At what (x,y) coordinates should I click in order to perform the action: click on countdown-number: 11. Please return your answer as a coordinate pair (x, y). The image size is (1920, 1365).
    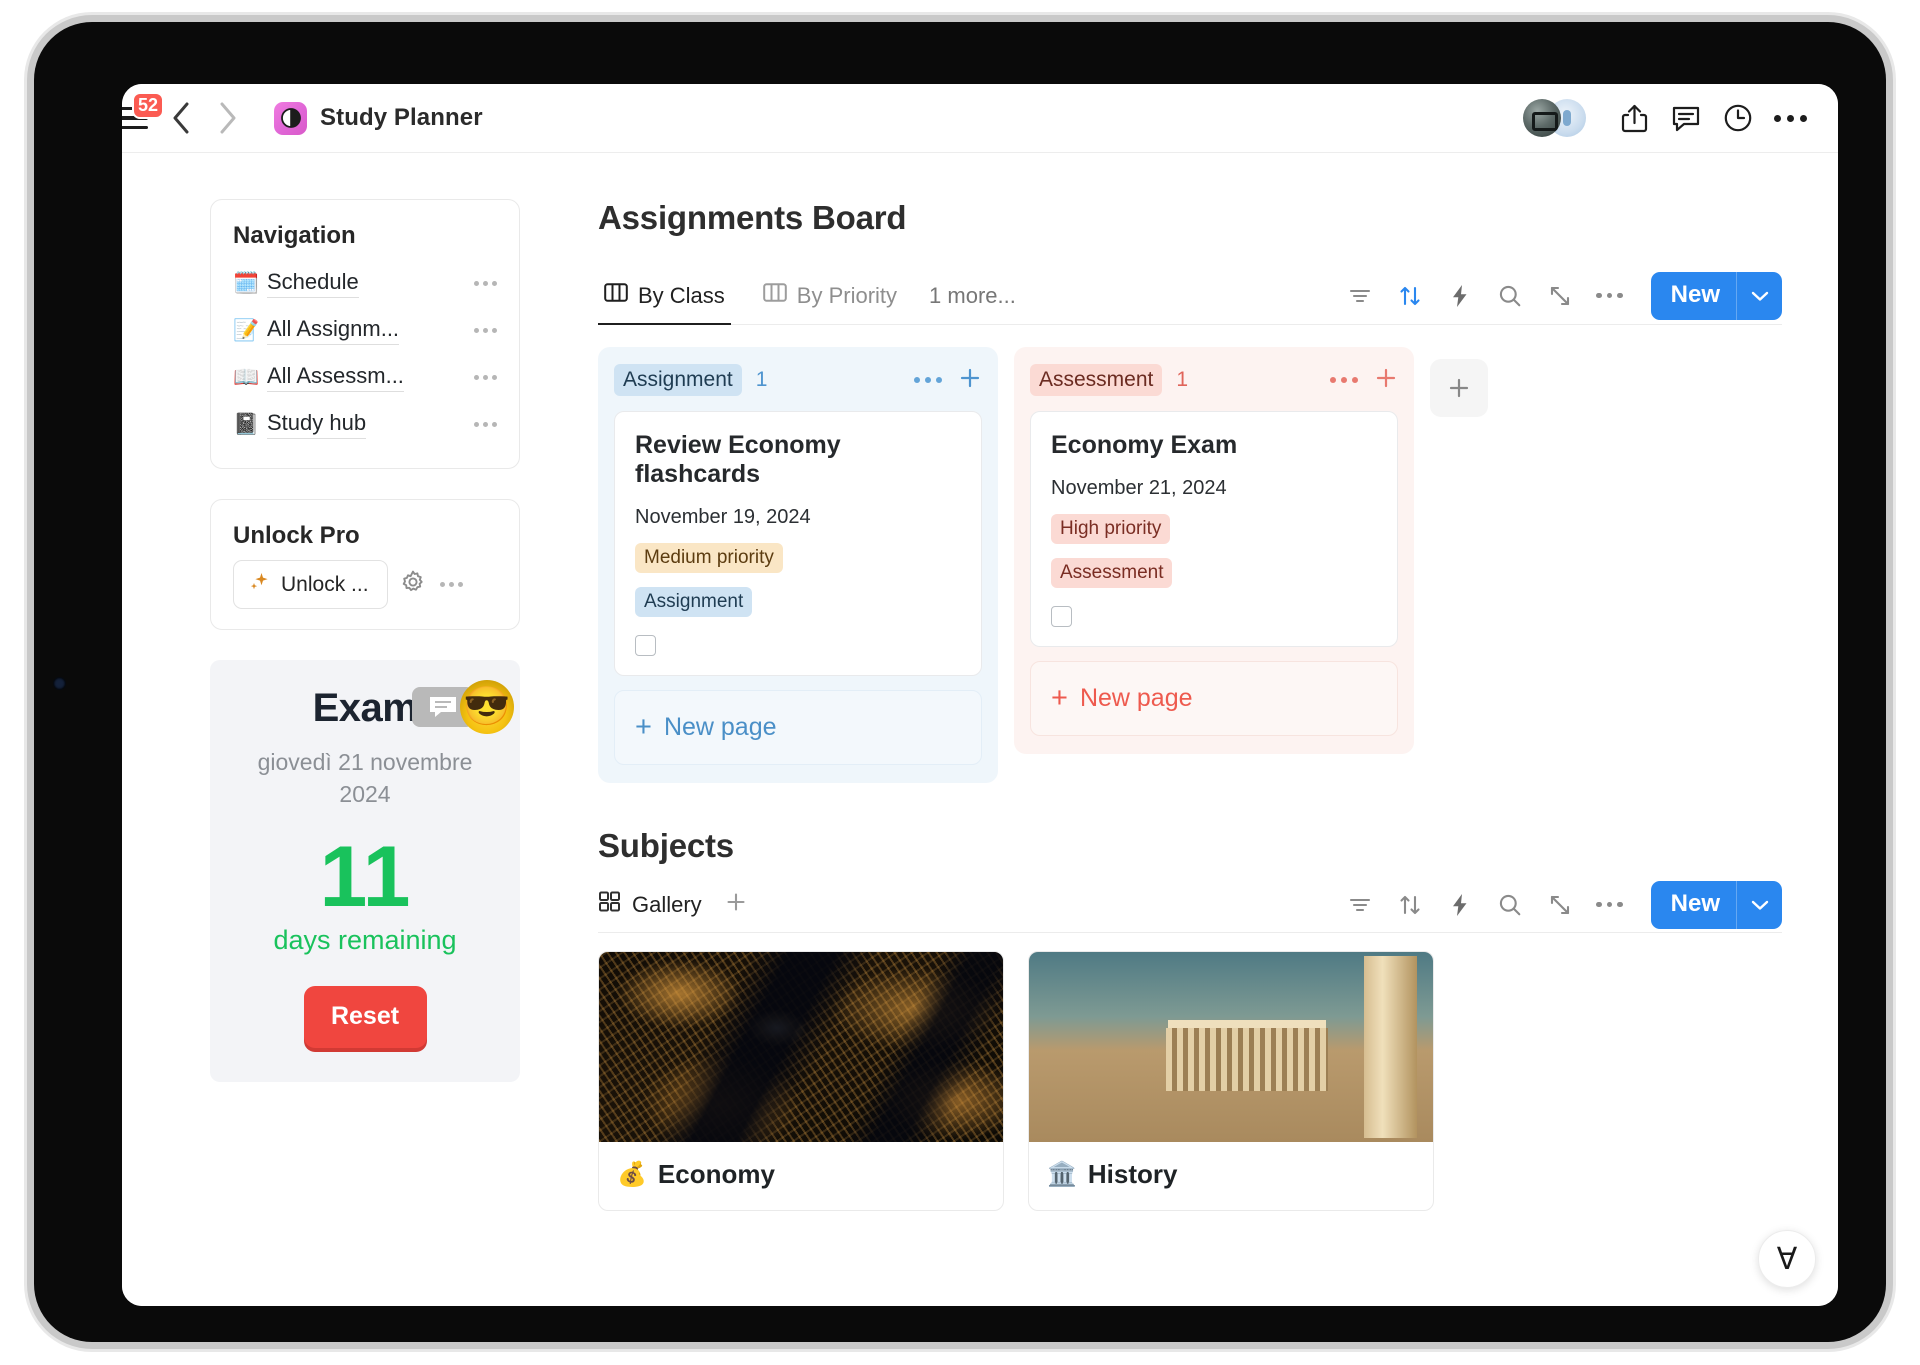
    Looking at the image, I should click on (365, 877).